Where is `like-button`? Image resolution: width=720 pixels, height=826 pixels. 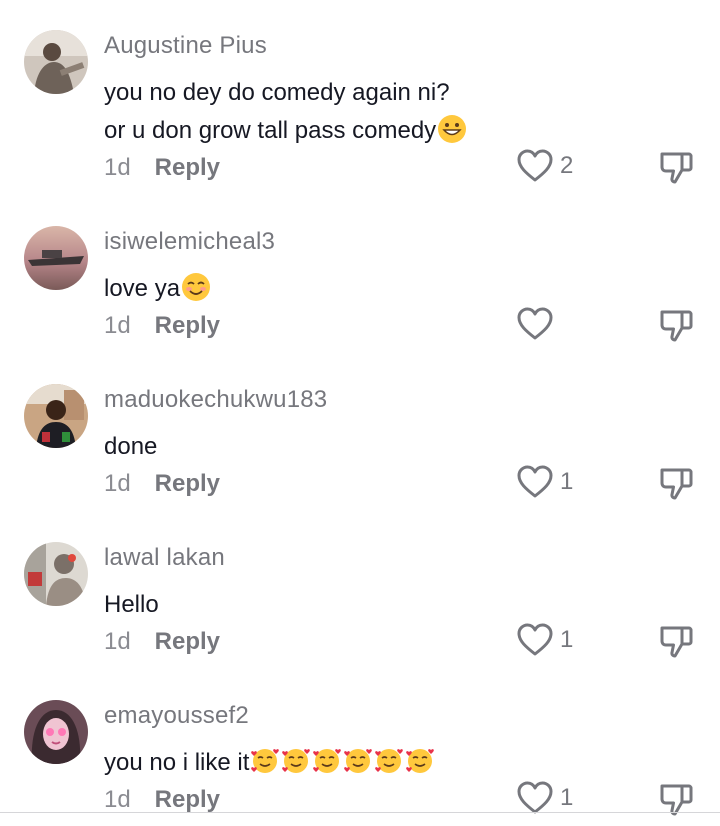 like-button is located at coordinates (538, 324).